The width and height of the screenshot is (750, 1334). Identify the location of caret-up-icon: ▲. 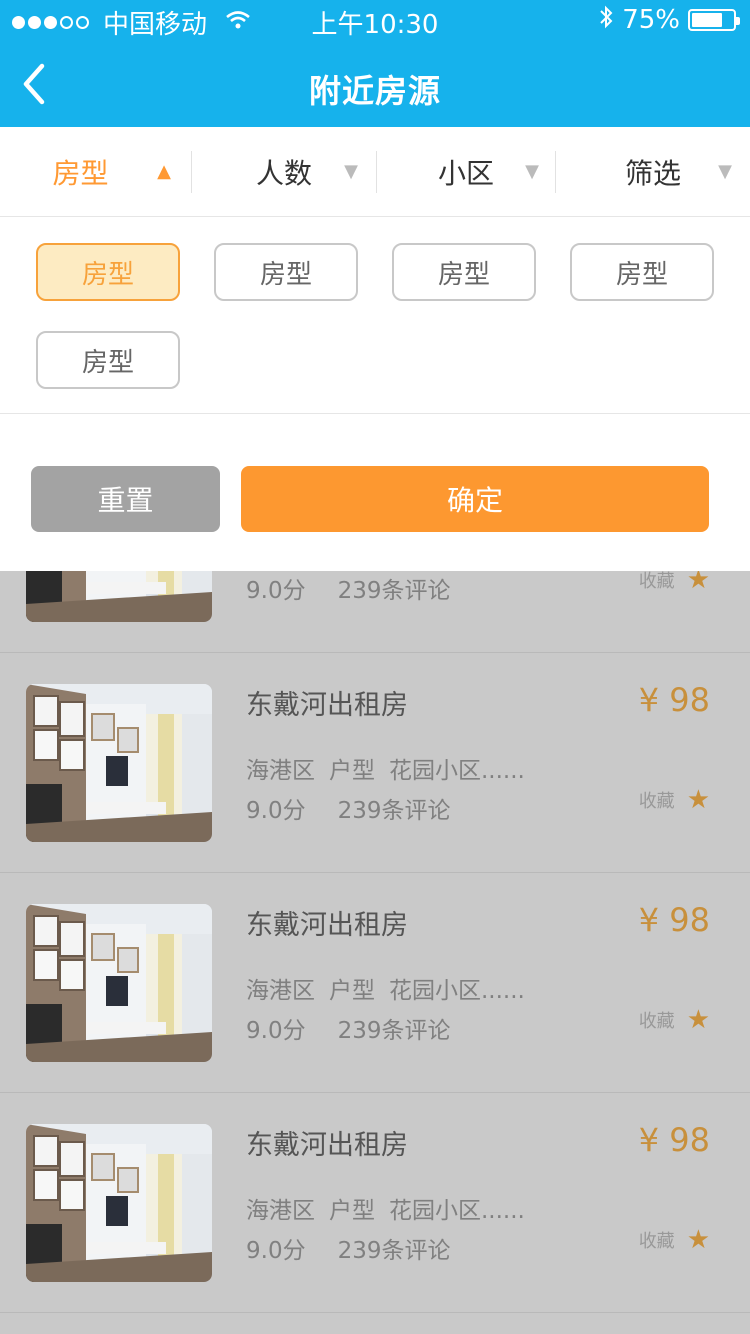
(164, 171).